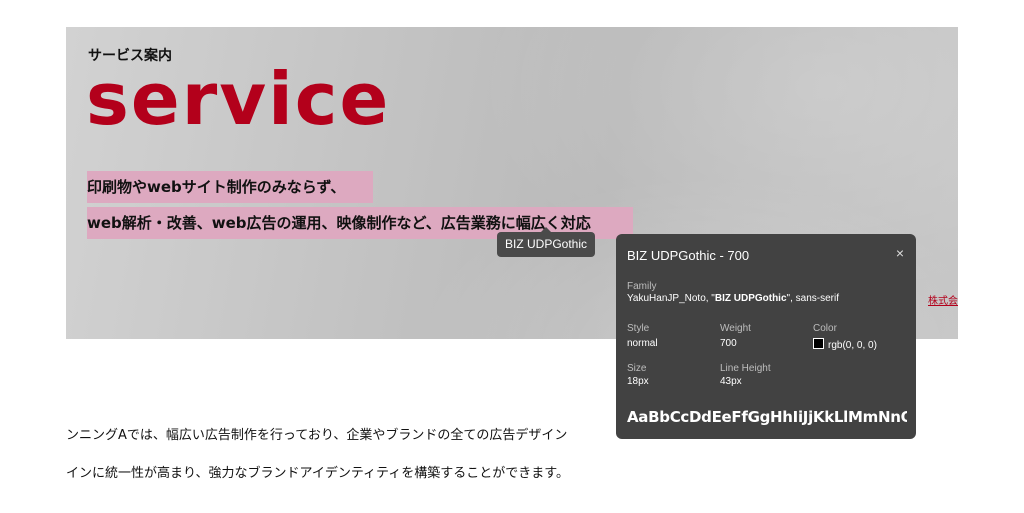 This screenshot has height=513, width=1024. What do you see at coordinates (317, 435) in the screenshot?
I see `body-paragraph-1: ンニングAでは、幅広い広告制作を行っており、企業やブランドの全ての広告デザイン` at bounding box center [317, 435].